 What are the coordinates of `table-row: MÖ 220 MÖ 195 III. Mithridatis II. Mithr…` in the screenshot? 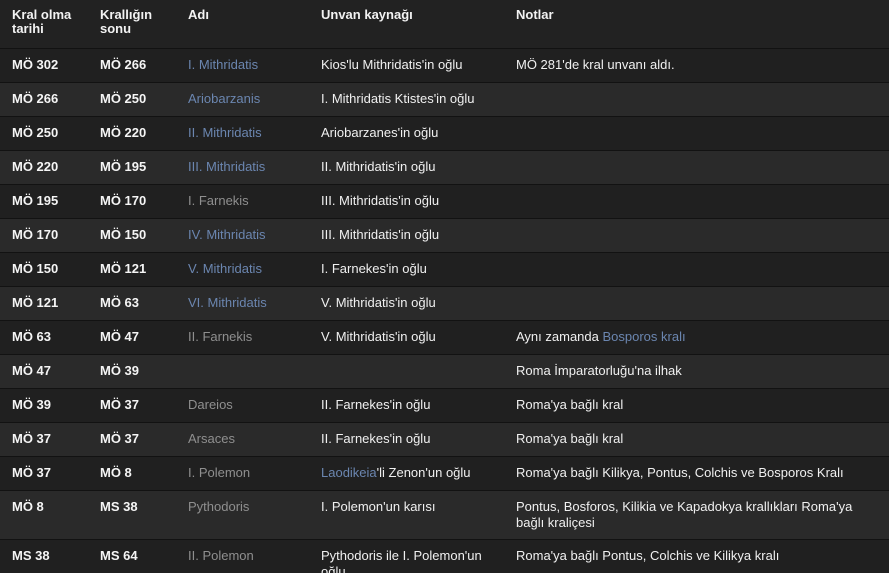 It's located at (444, 167).